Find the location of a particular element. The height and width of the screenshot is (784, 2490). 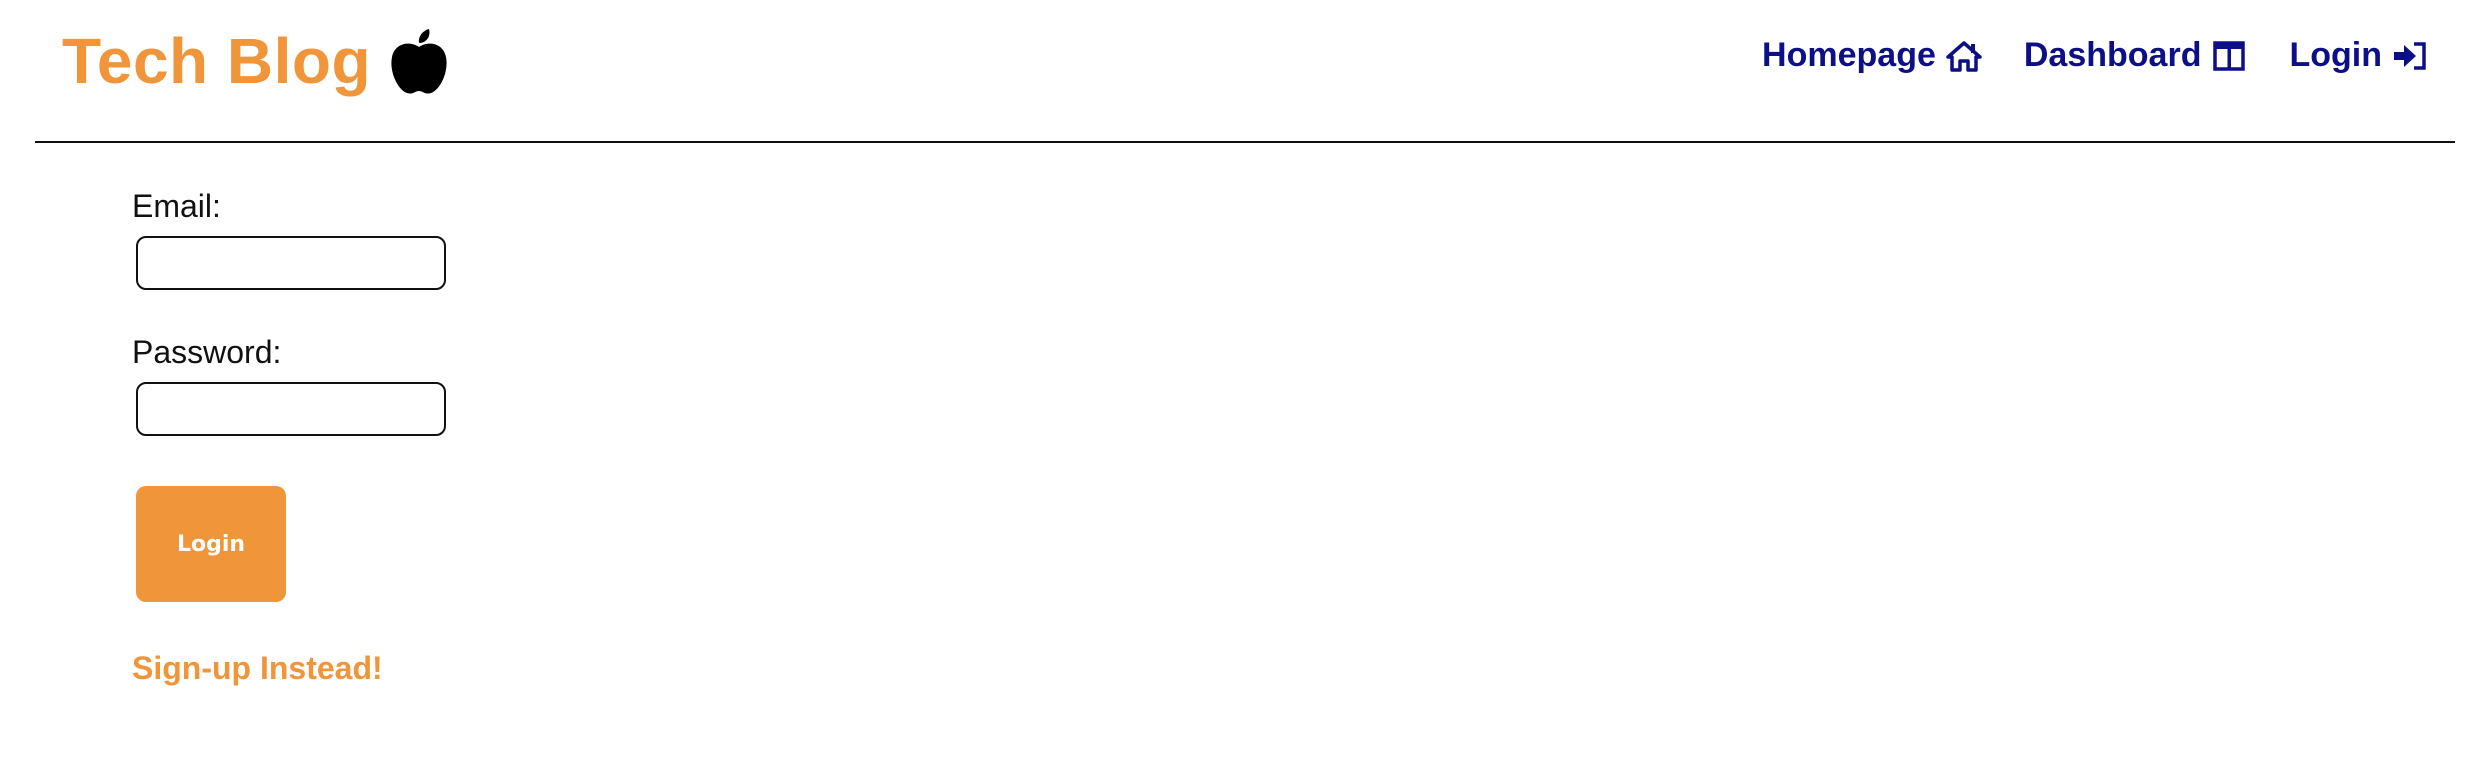

nav-homepage: Homepage is located at coordinates (1872, 55).